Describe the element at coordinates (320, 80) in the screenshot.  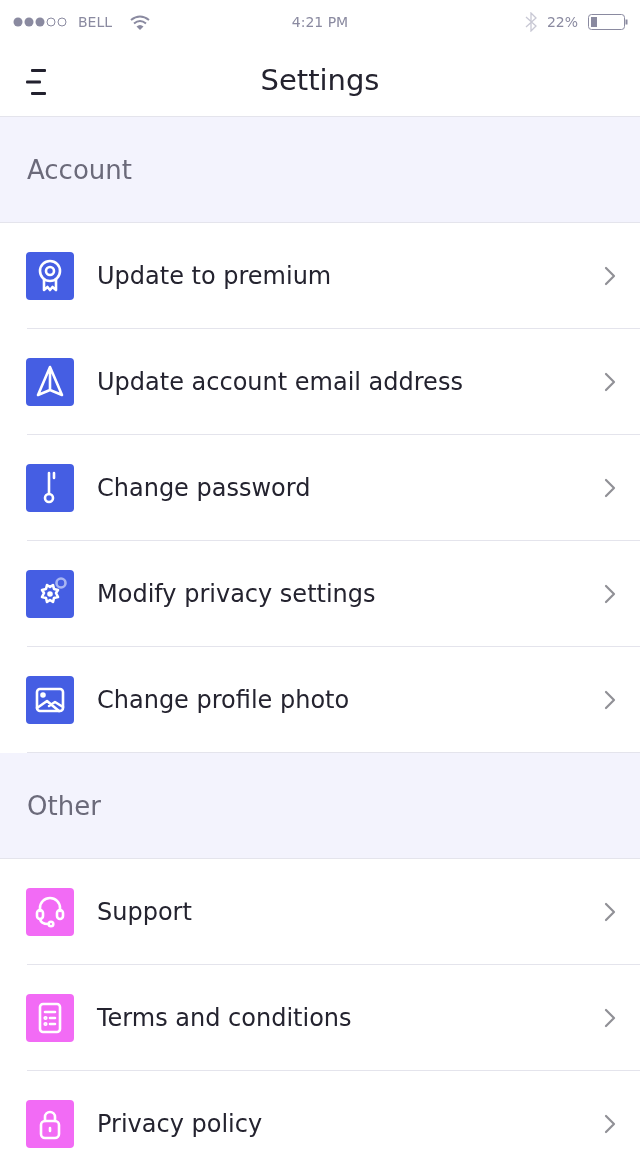
I see `screen-title: Settings` at that location.